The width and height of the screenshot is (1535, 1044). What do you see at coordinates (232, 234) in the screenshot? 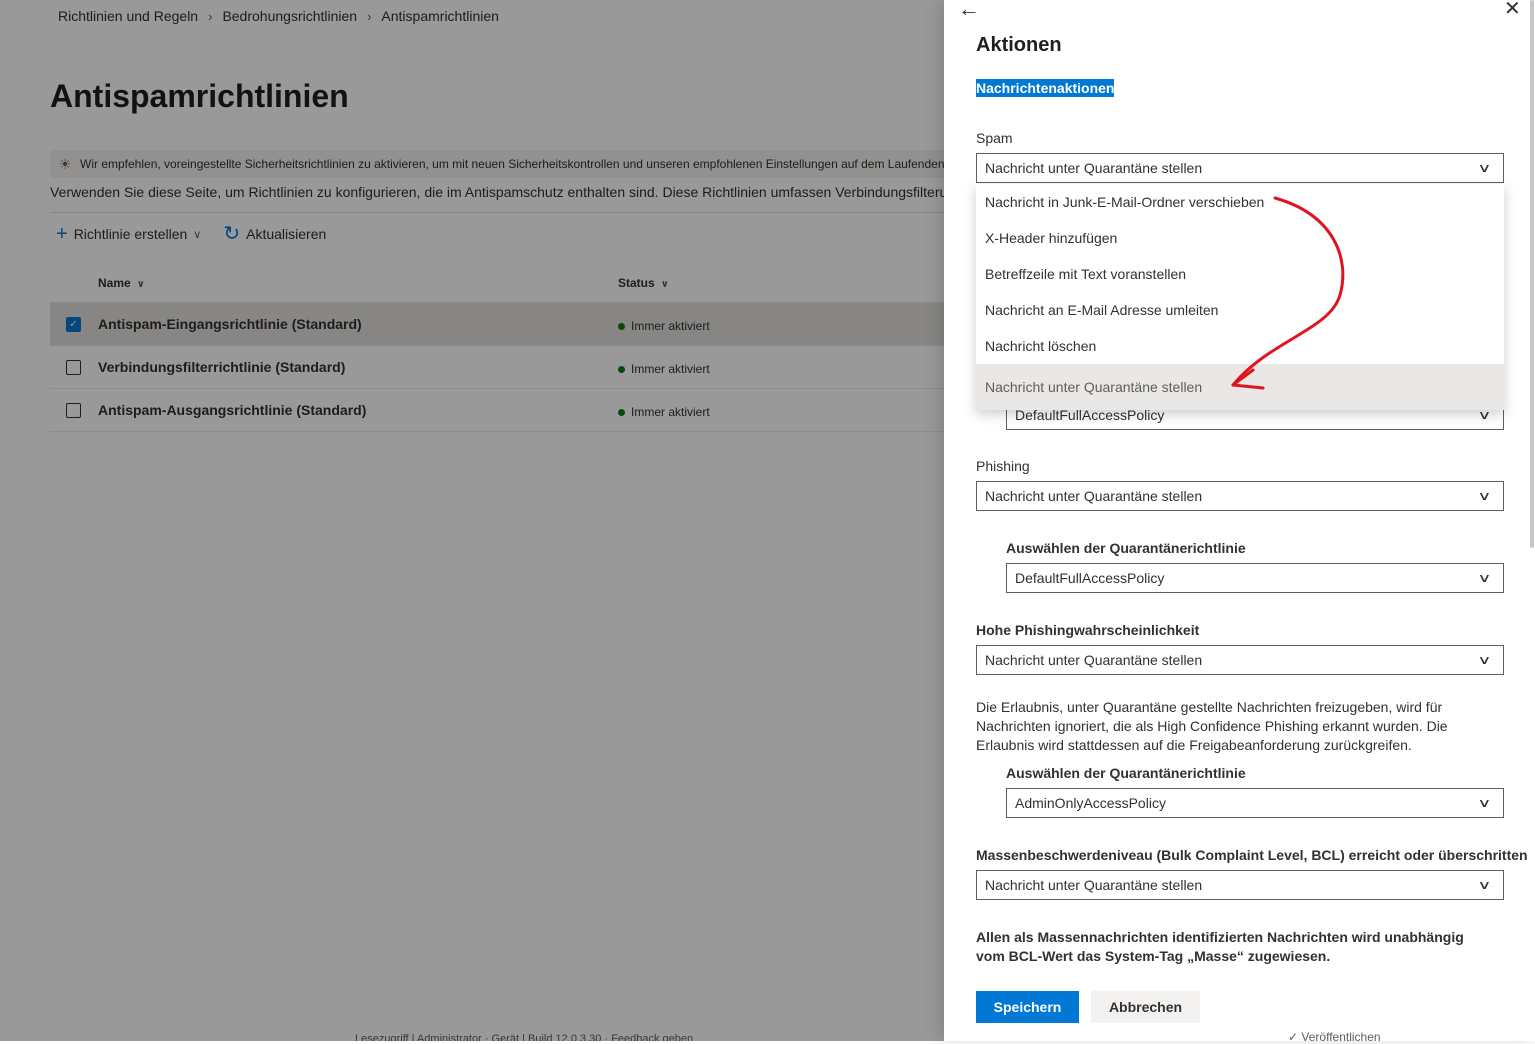
I see `refresh-icon: ↻` at bounding box center [232, 234].